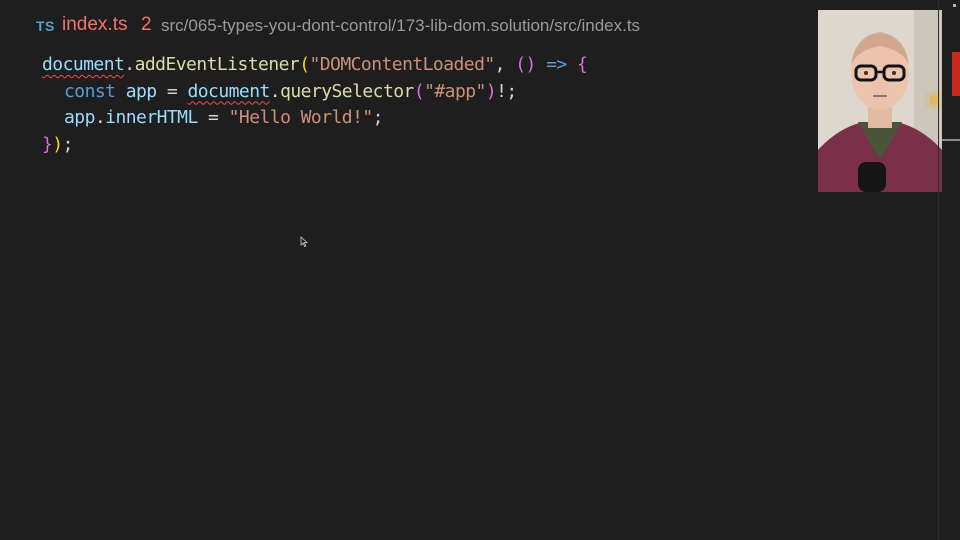 The width and height of the screenshot is (960, 540). What do you see at coordinates (301, 118) in the screenshot?
I see `token-string: "Hello World!"` at bounding box center [301, 118].